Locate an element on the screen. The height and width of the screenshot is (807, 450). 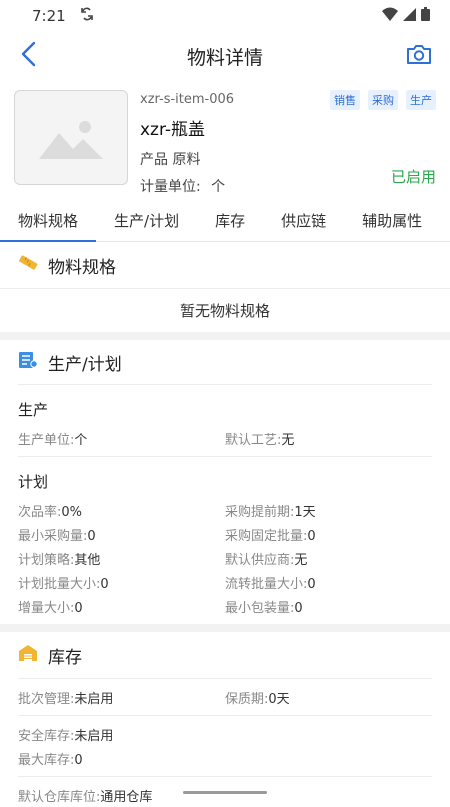
plan-row: 最小采购量:0 采购固定批量:0 is located at coordinates (225, 534).